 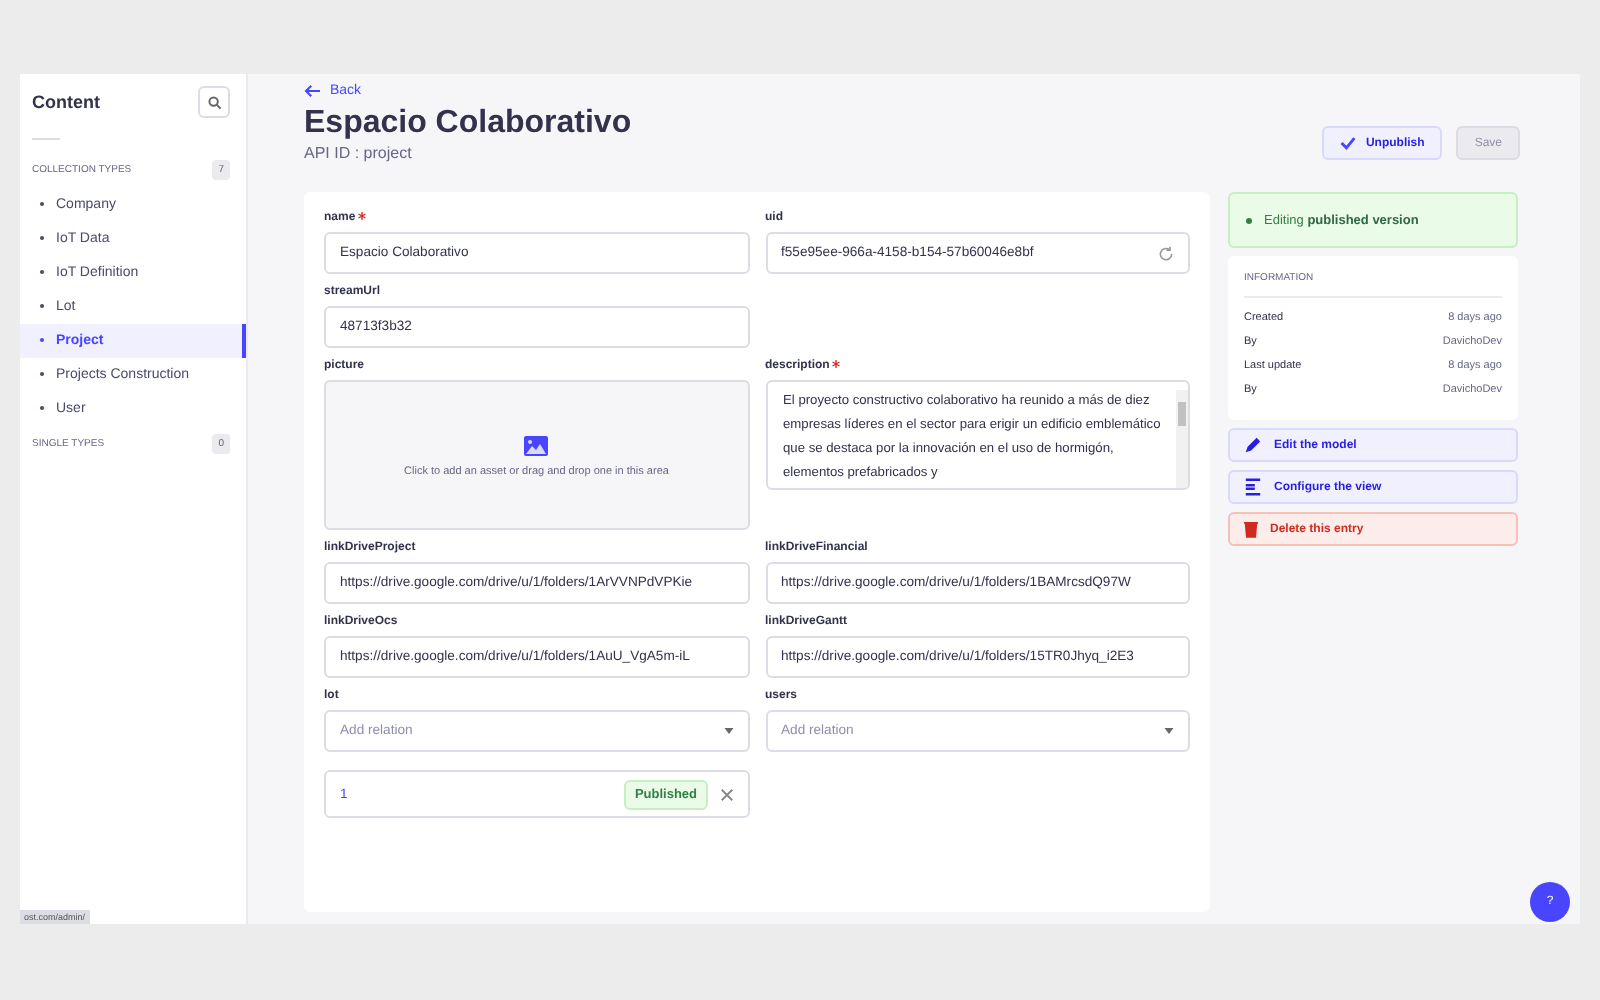 What do you see at coordinates (536, 445) in the screenshot?
I see `image-icon` at bounding box center [536, 445].